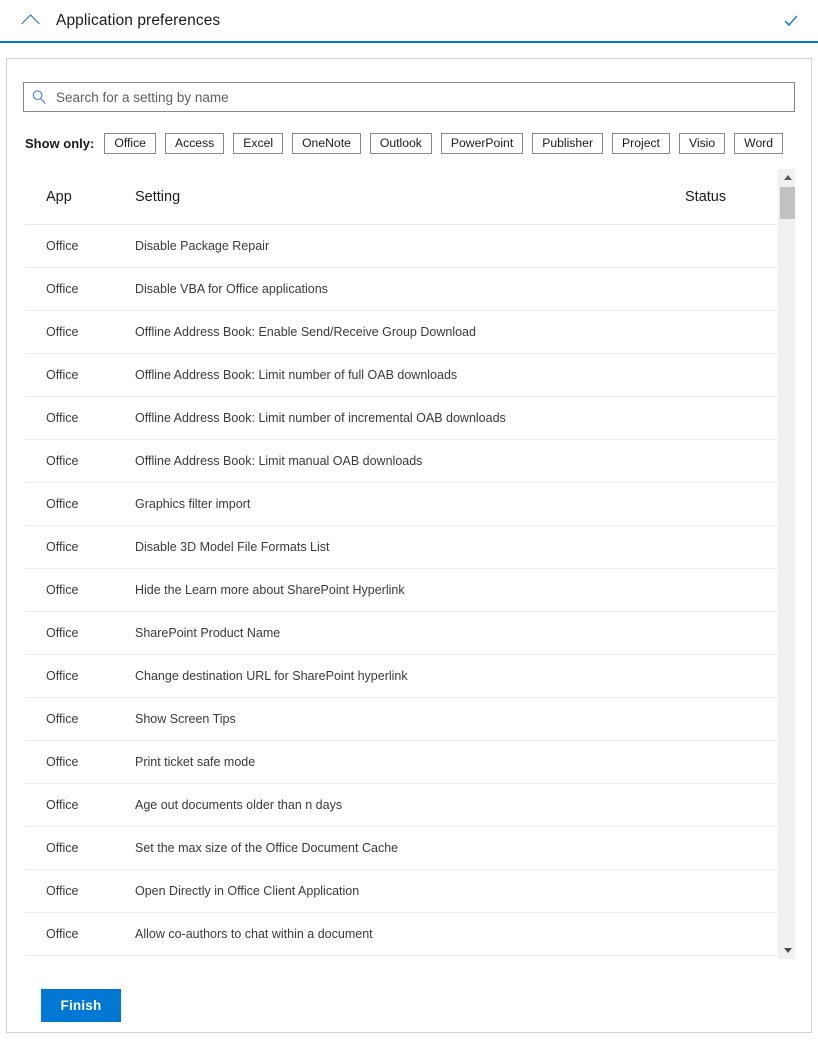  Describe the element at coordinates (401, 504) in the screenshot. I see `table-row: Office Graphics filter import` at that location.